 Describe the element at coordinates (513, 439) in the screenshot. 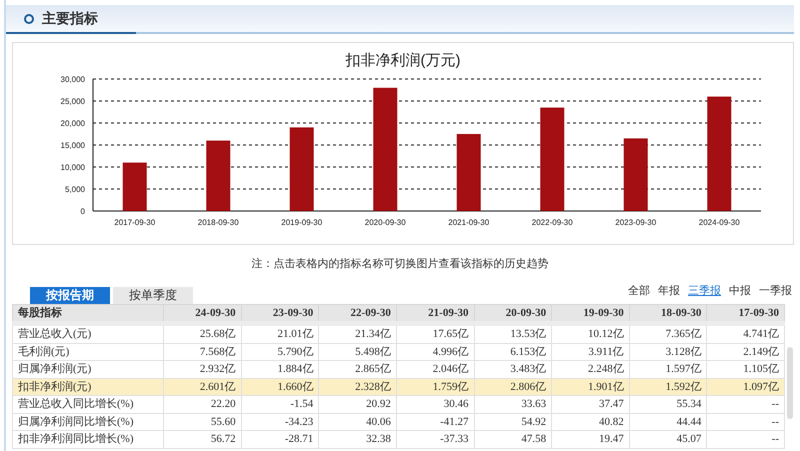

I see `table-cell: 47.58` at that location.